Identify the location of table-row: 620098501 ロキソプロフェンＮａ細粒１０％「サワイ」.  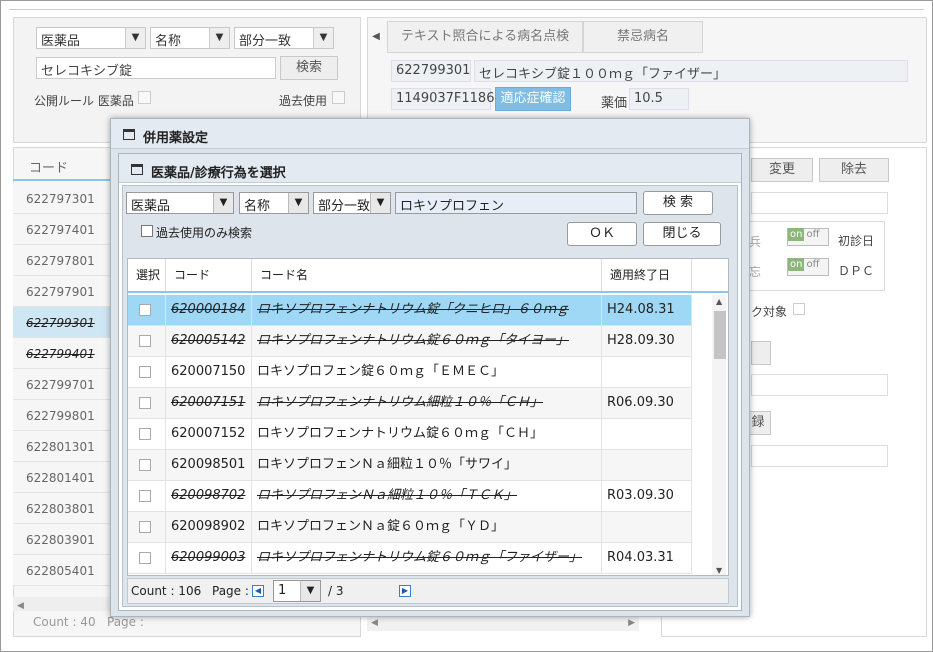
(410, 465).